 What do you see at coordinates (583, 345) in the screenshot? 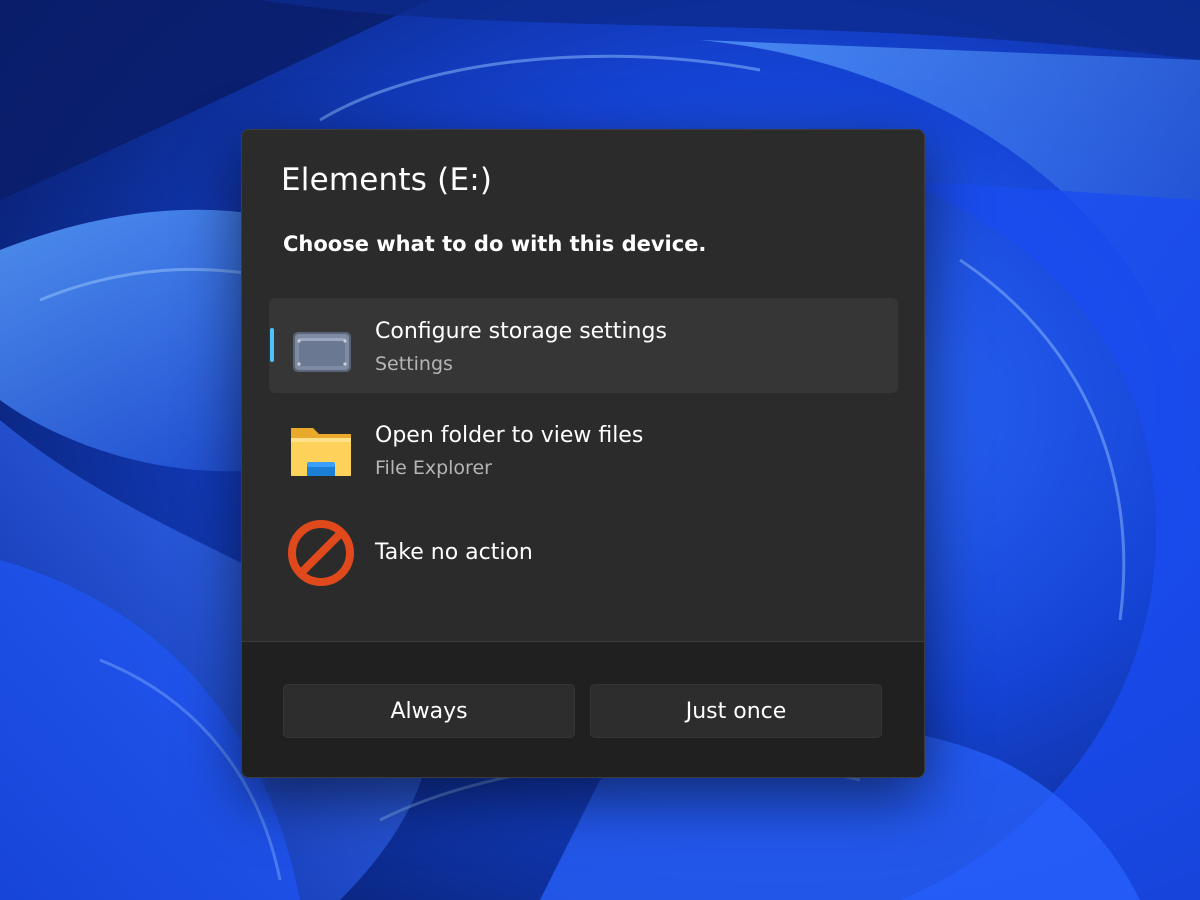
I see `option-configure-storage: Configure storage settings Settings` at bounding box center [583, 345].